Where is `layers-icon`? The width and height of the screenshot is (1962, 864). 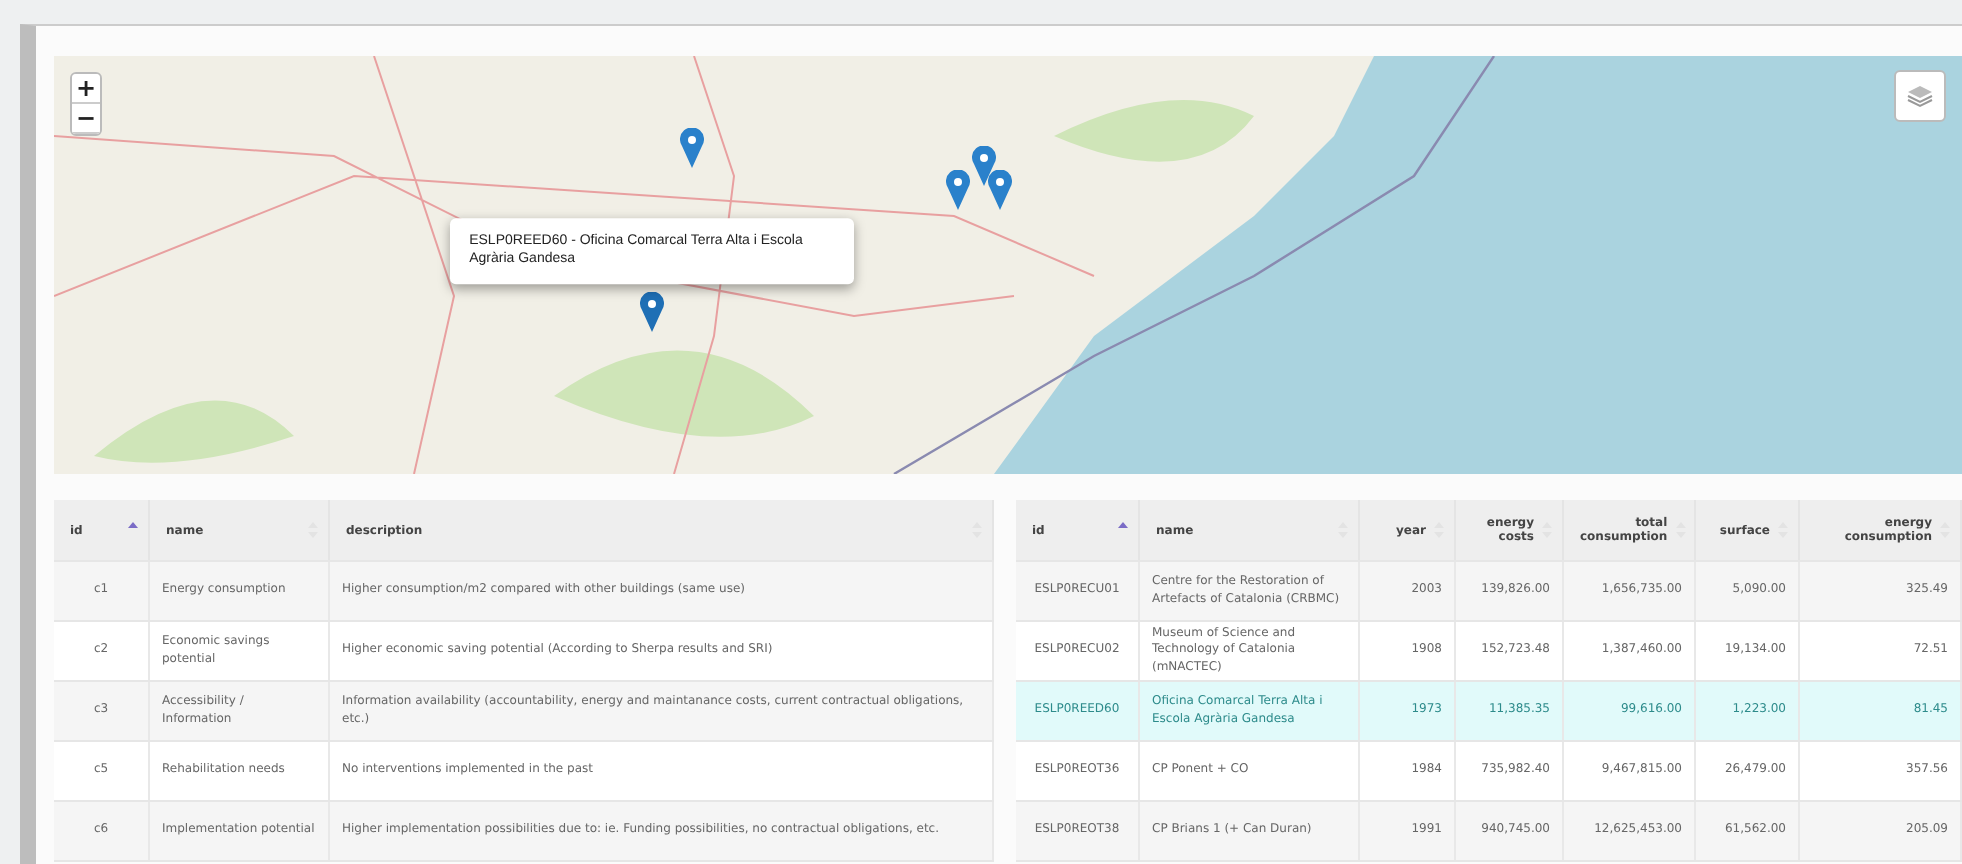
layers-icon is located at coordinates (1920, 96).